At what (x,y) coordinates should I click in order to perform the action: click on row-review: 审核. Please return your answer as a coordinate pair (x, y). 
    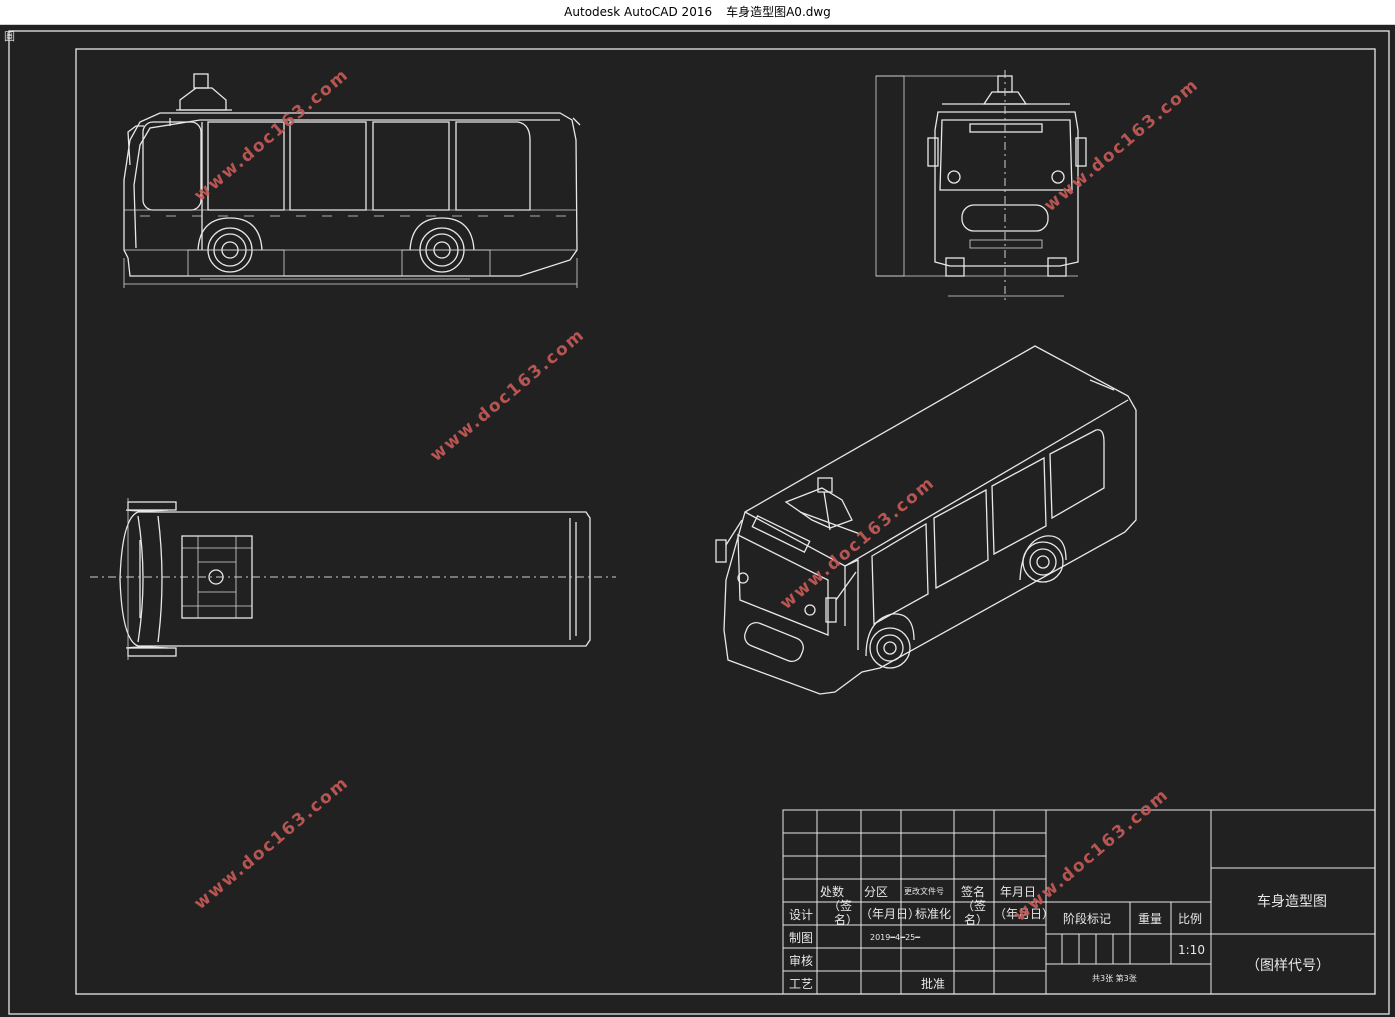
    Looking at the image, I should click on (801, 960).